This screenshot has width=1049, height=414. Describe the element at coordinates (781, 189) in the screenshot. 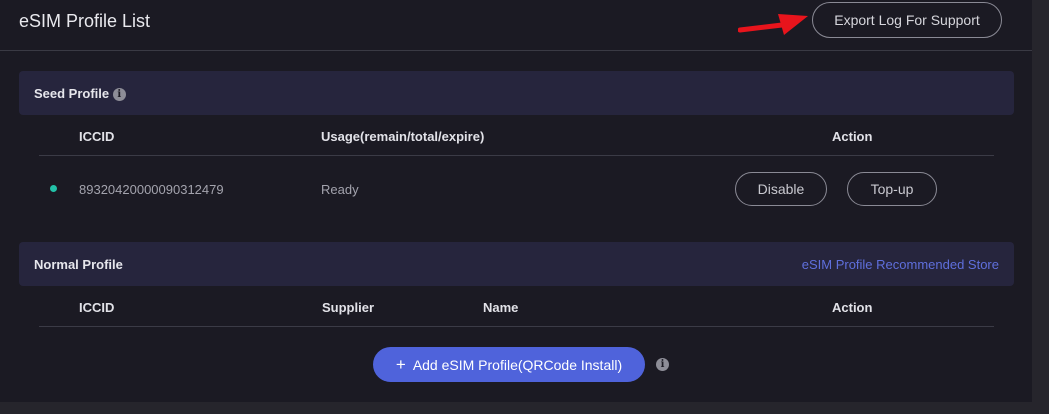

I see `disable-button: Disable` at that location.